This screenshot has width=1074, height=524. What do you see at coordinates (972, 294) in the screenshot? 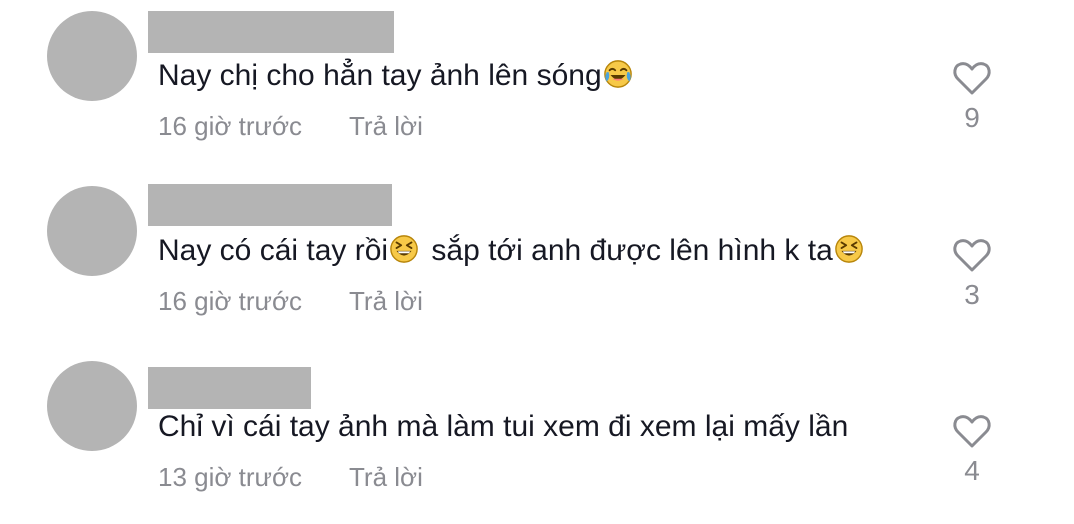
I see `like-count: 3` at bounding box center [972, 294].